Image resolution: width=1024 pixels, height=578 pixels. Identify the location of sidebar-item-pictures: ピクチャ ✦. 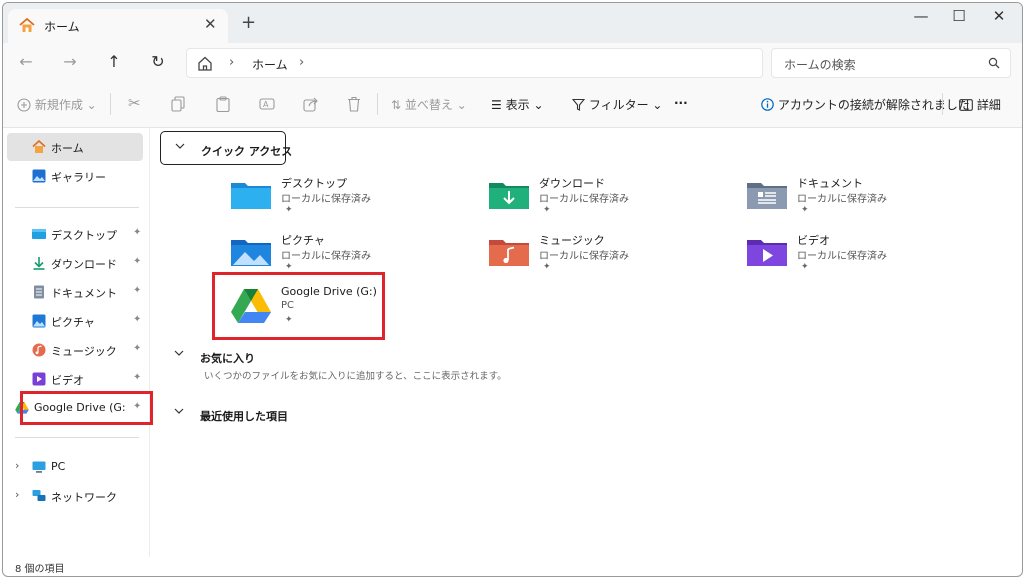
(75, 321).